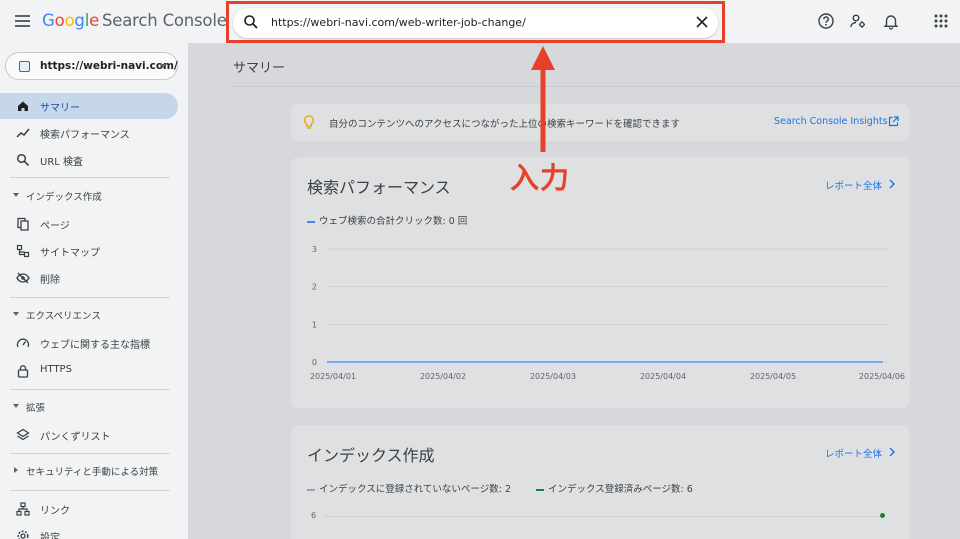 Image resolution: width=960 pixels, height=539 pixels. What do you see at coordinates (89, 251) in the screenshot?
I see `sidebar-item-sitemaps: サイトマップ` at bounding box center [89, 251].